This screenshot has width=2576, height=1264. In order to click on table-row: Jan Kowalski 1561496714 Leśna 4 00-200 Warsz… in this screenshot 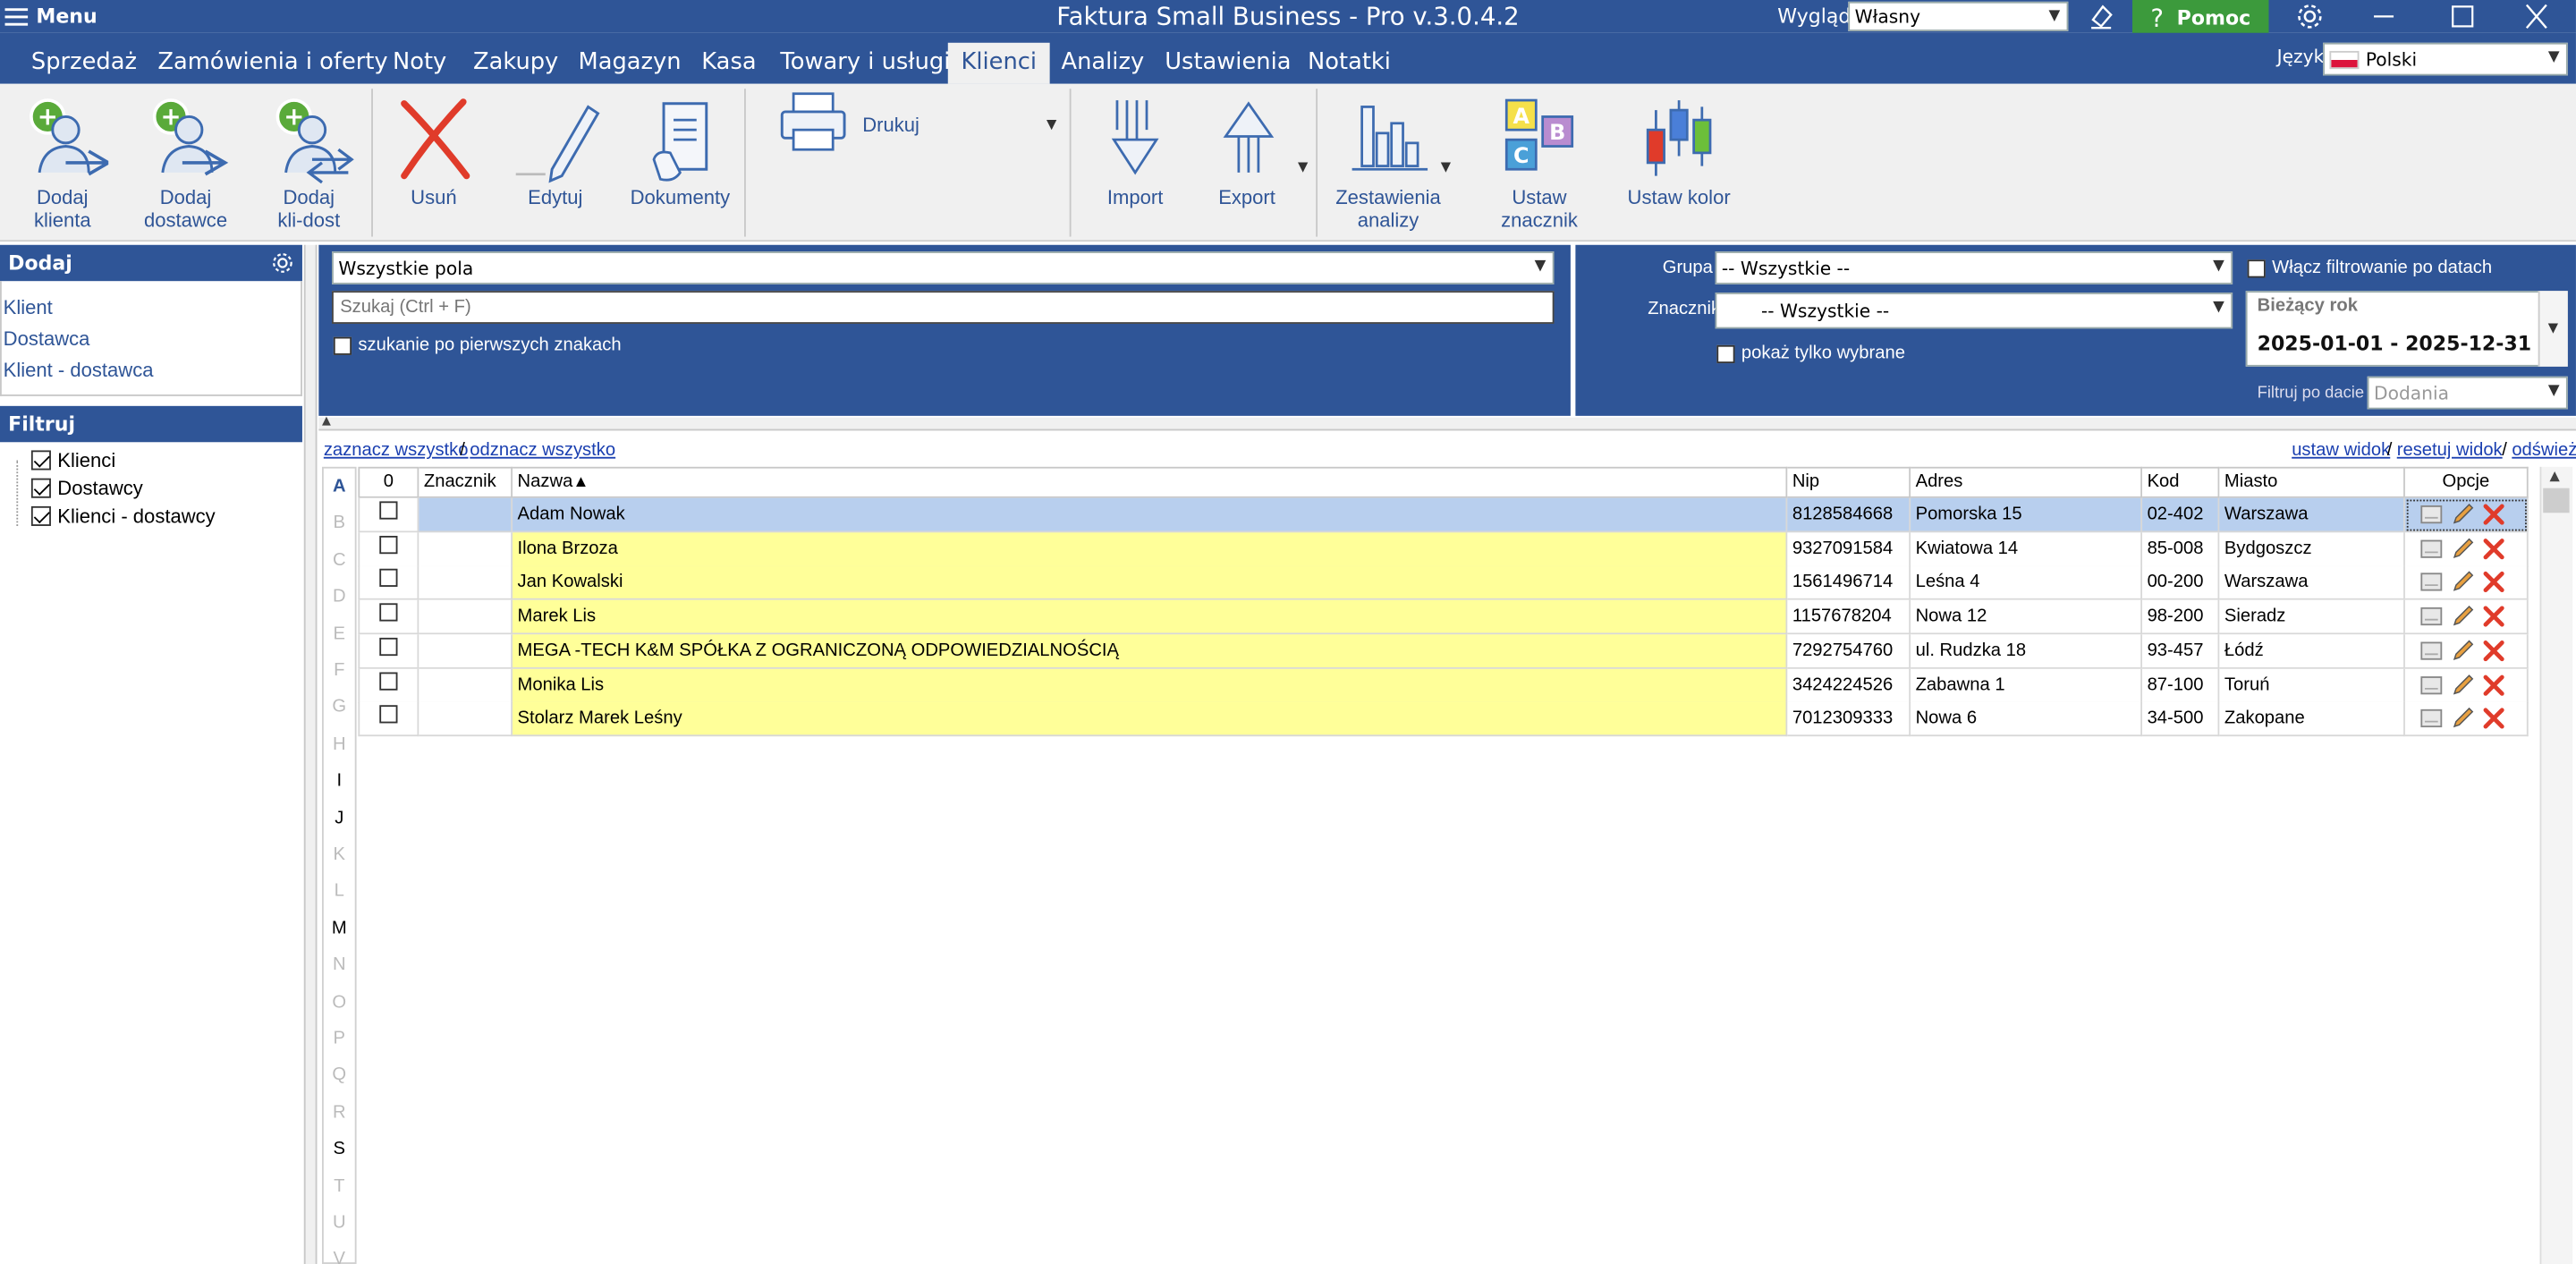, I will do `click(1443, 583)`.